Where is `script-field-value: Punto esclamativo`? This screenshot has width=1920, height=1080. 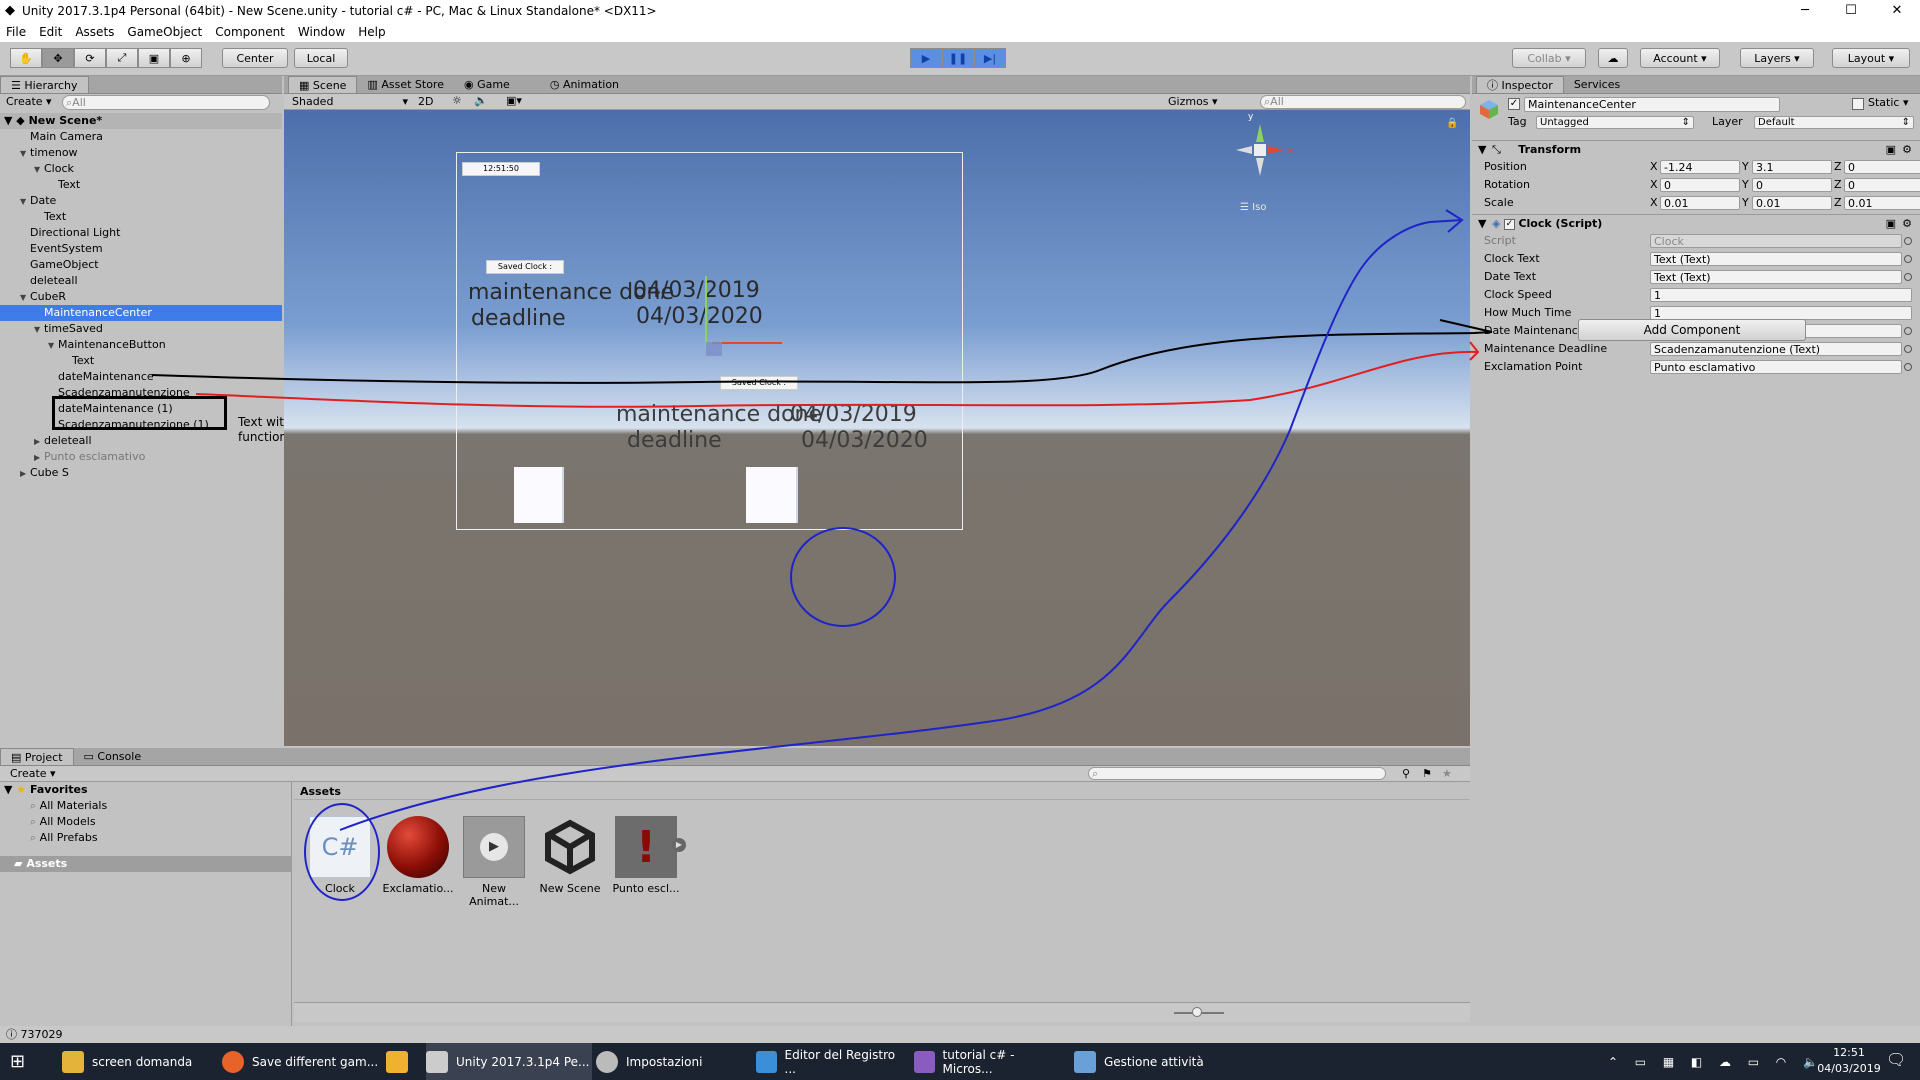
script-field-value: Punto esclamativo is located at coordinates (1776, 367).